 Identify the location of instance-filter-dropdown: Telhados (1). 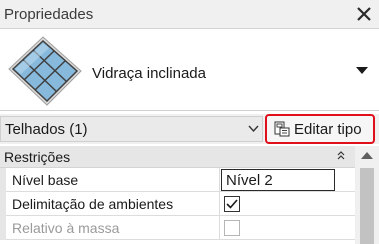
(131, 129).